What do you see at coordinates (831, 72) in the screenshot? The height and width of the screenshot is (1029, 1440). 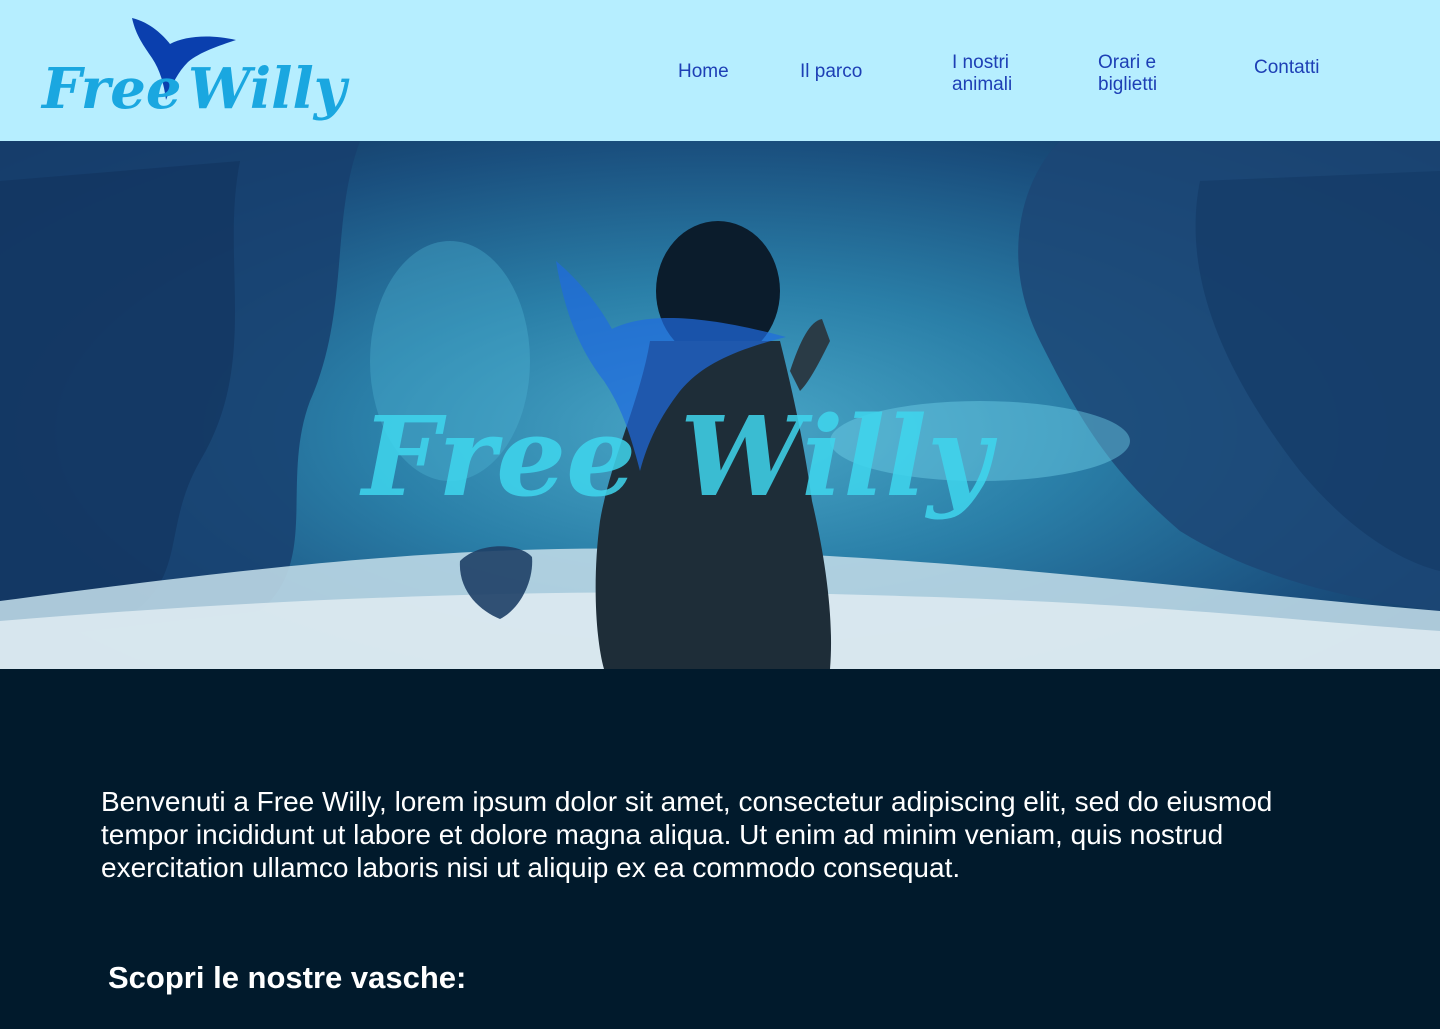 I see `nav-link-park: Il parco` at bounding box center [831, 72].